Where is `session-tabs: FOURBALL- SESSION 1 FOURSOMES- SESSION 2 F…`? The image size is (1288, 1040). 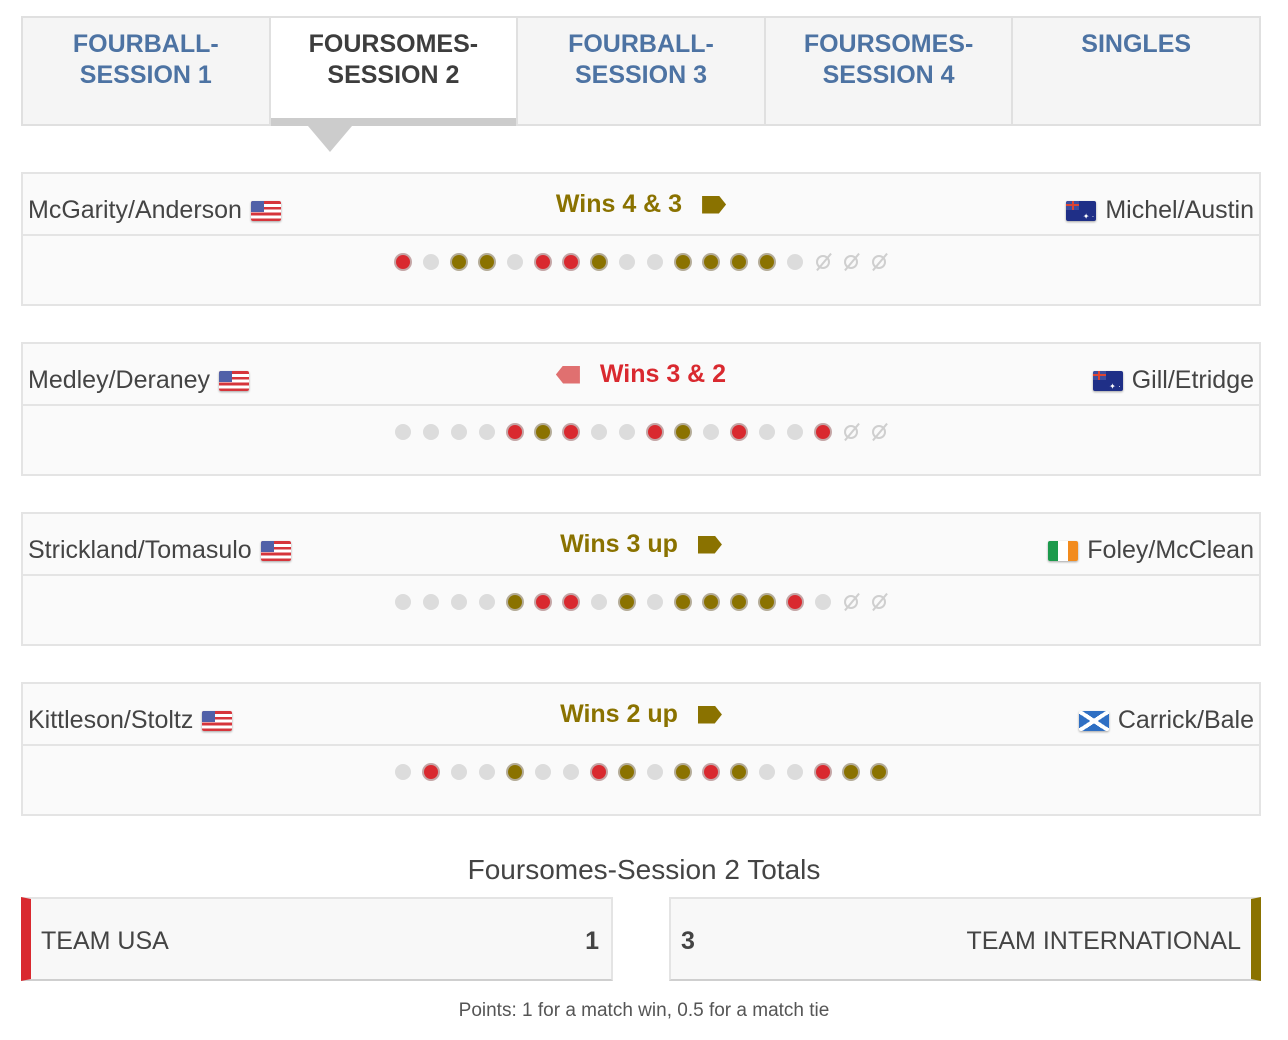 session-tabs: FOURBALL- SESSION 1 FOURSOMES- SESSION 2 F… is located at coordinates (641, 71).